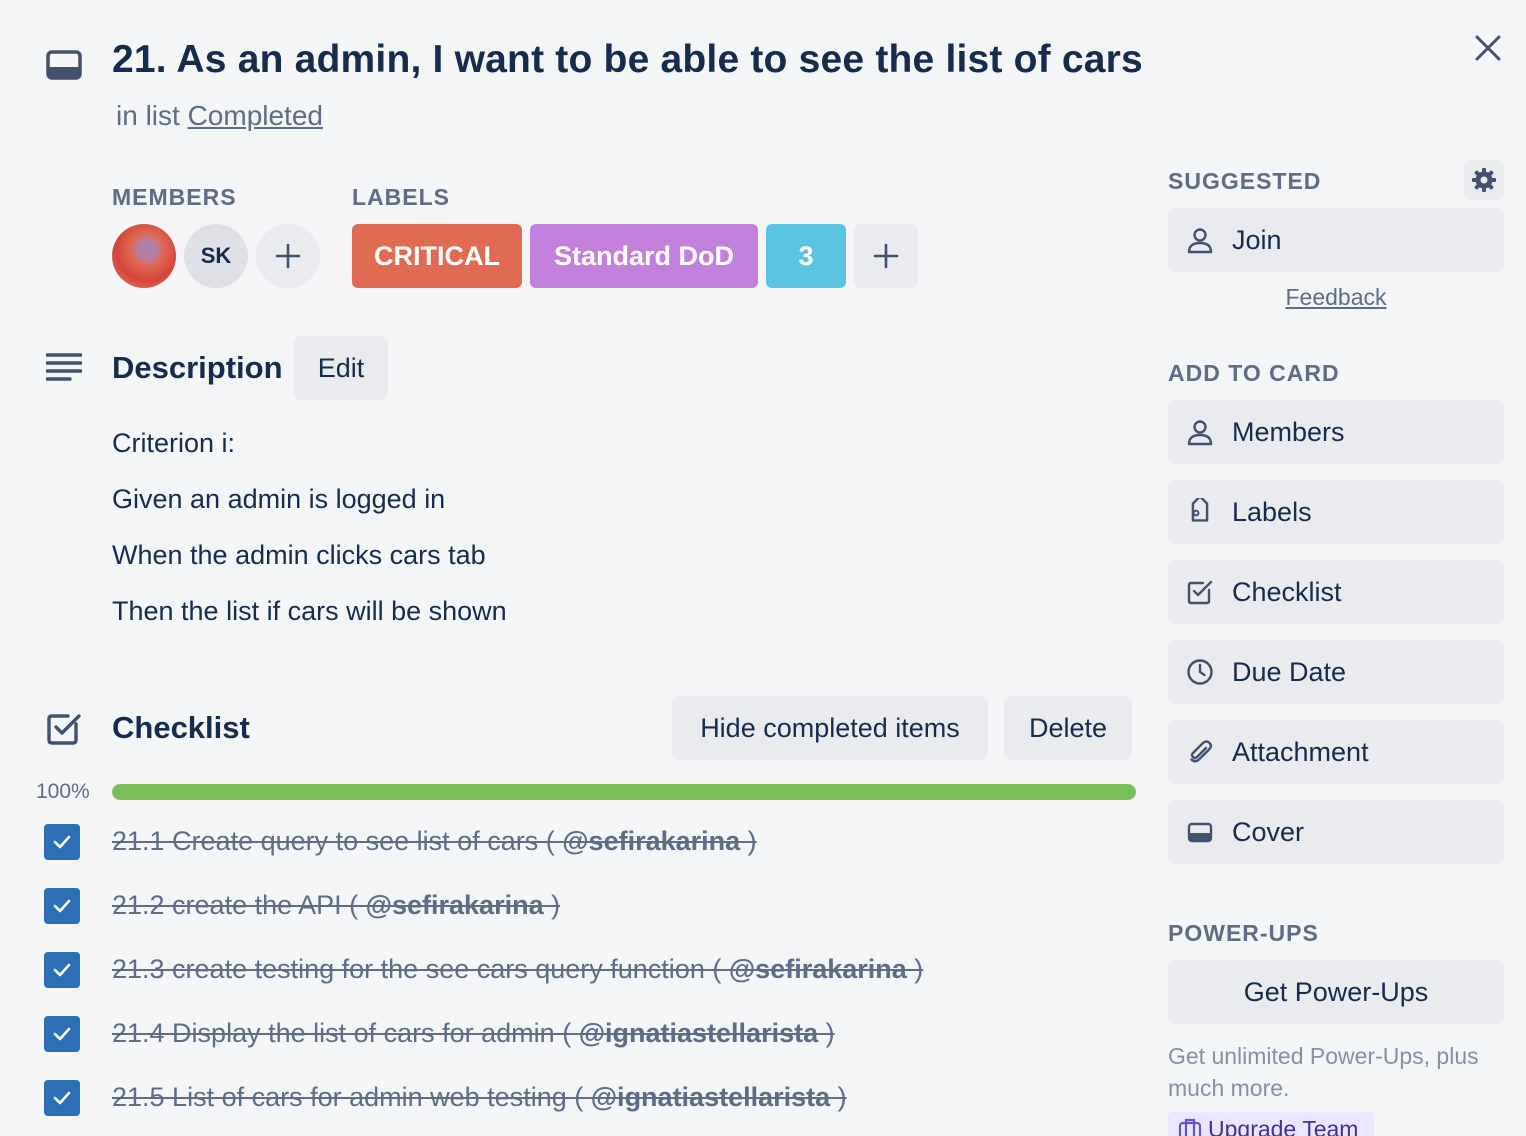 This screenshot has width=1526, height=1136. I want to click on join-label: Join, so click(1257, 239).